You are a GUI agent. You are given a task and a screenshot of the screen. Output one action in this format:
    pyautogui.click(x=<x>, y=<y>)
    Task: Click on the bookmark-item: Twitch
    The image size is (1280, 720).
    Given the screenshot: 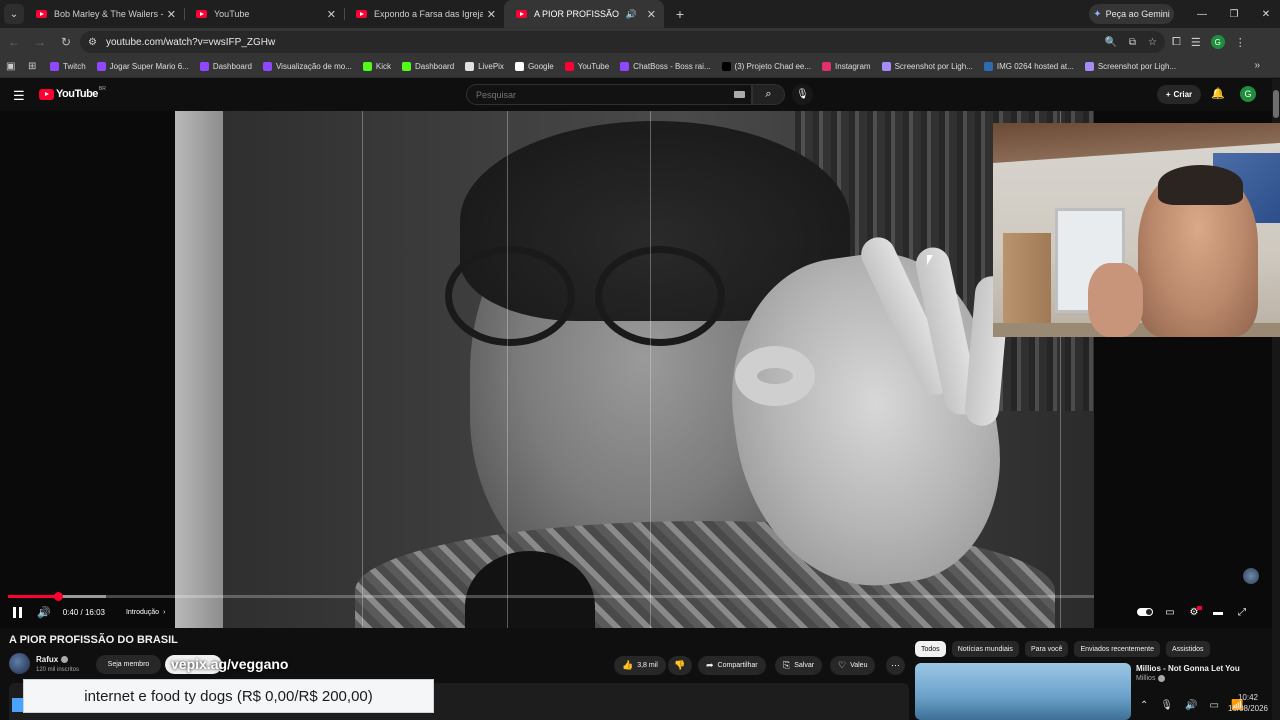 What is the action you would take?
    pyautogui.click(x=68, y=66)
    